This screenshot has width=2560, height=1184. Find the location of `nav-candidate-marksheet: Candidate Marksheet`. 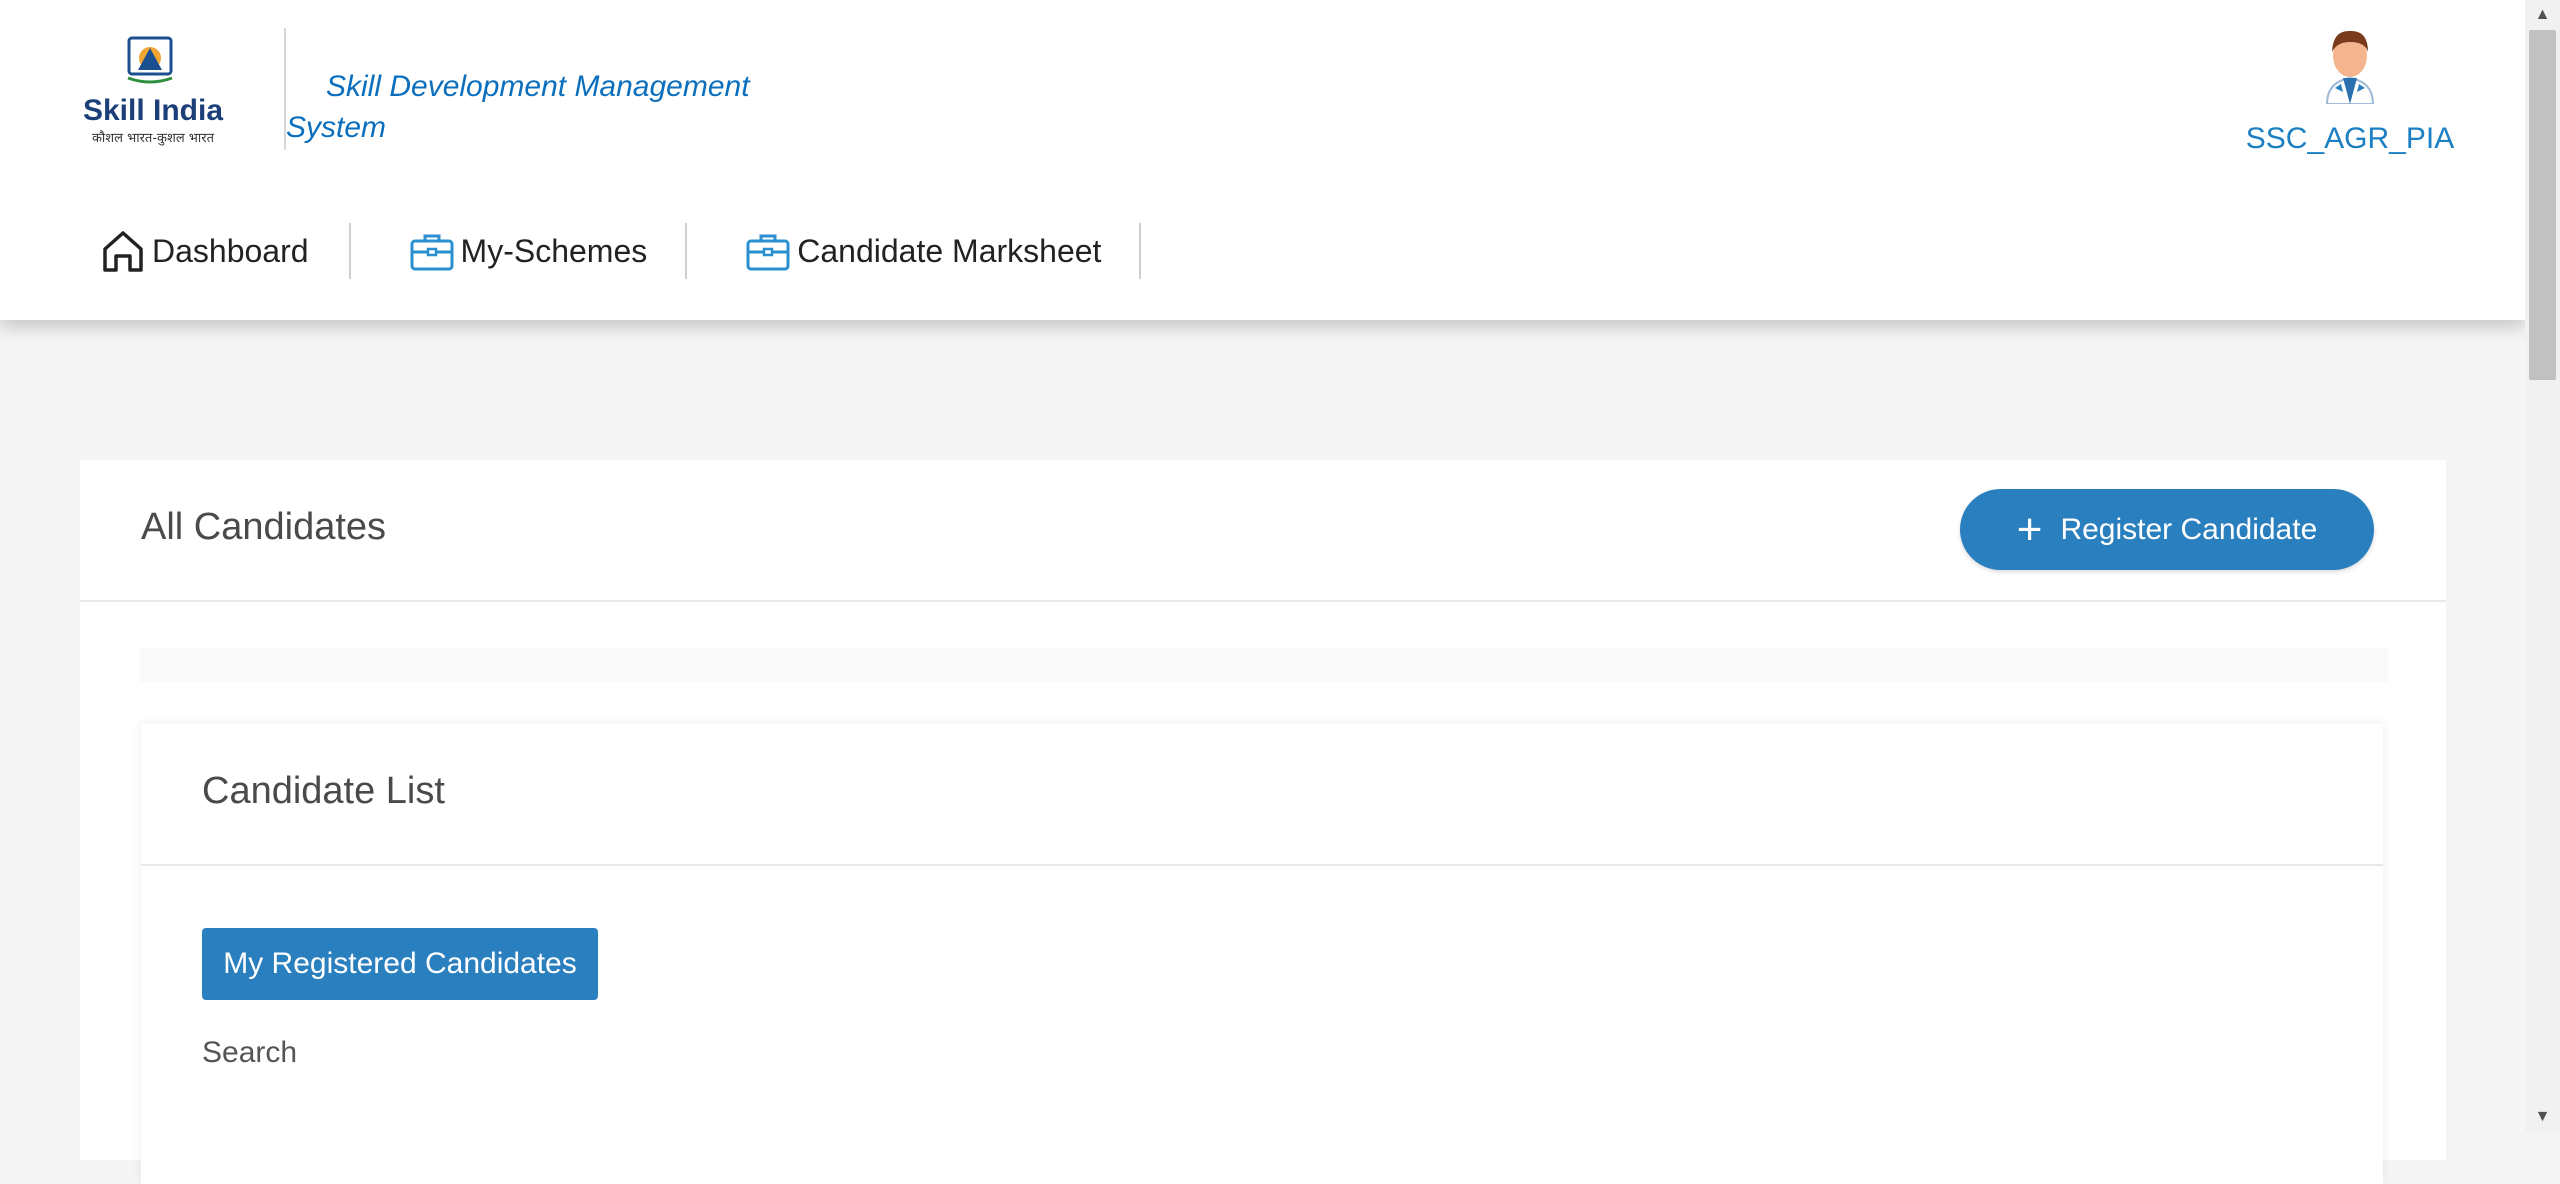

nav-candidate-marksheet: Candidate Marksheet is located at coordinates (923, 251).